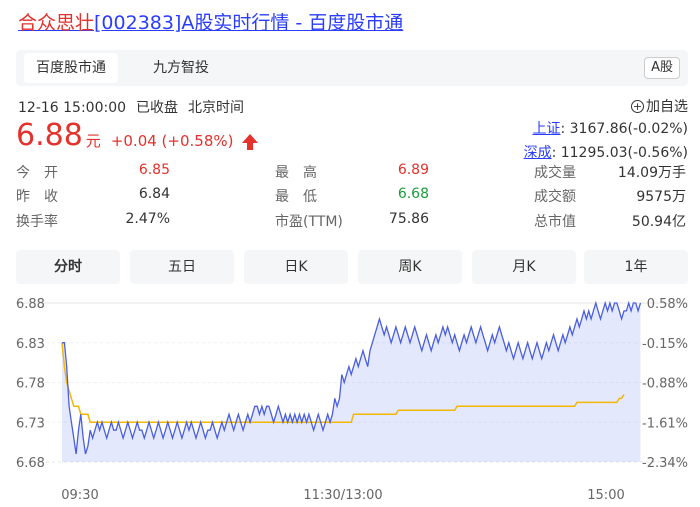 The width and height of the screenshot is (700, 507). Describe the element at coordinates (352, 267) in the screenshot. I see `period-tabs: 分时 五日 日K 周K 月K 1年` at that location.